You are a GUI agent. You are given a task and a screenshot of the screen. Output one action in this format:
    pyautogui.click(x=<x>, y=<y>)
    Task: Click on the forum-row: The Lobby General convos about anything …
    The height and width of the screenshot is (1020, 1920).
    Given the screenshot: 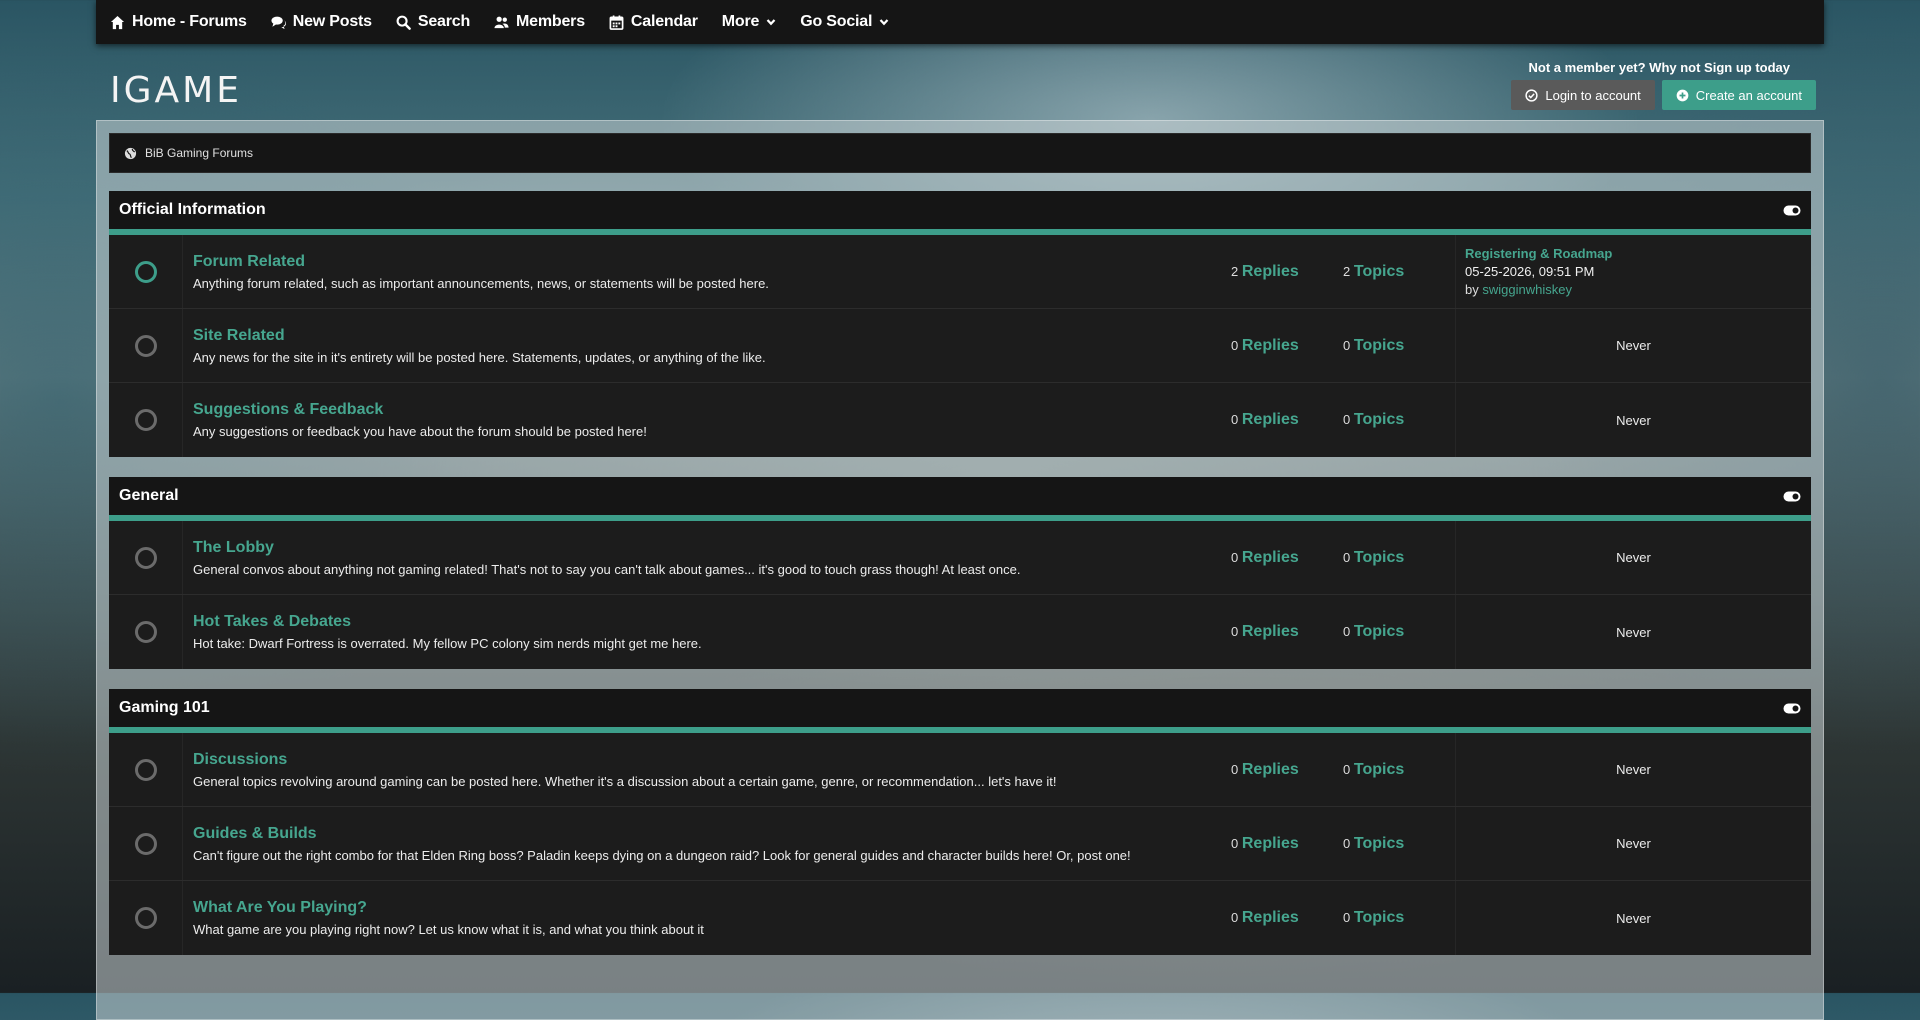 What is the action you would take?
    pyautogui.click(x=960, y=558)
    